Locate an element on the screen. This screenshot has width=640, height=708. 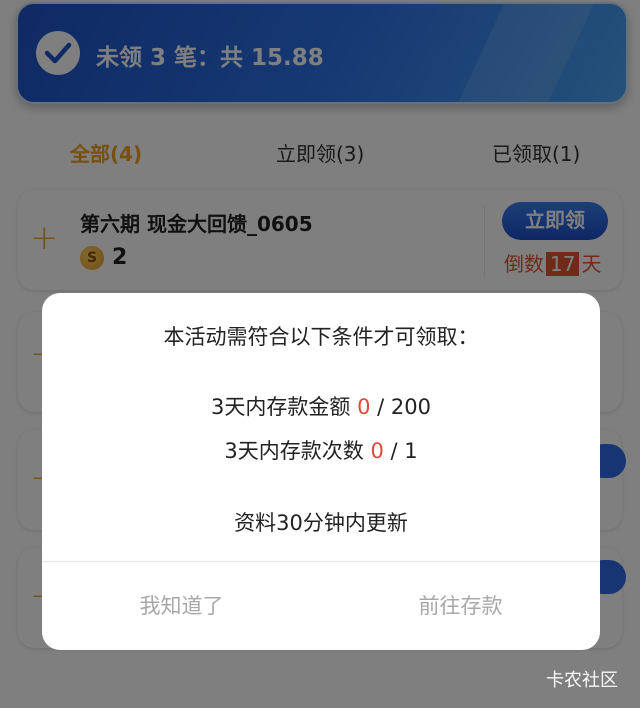
condition-target: / 1 is located at coordinates (404, 451).